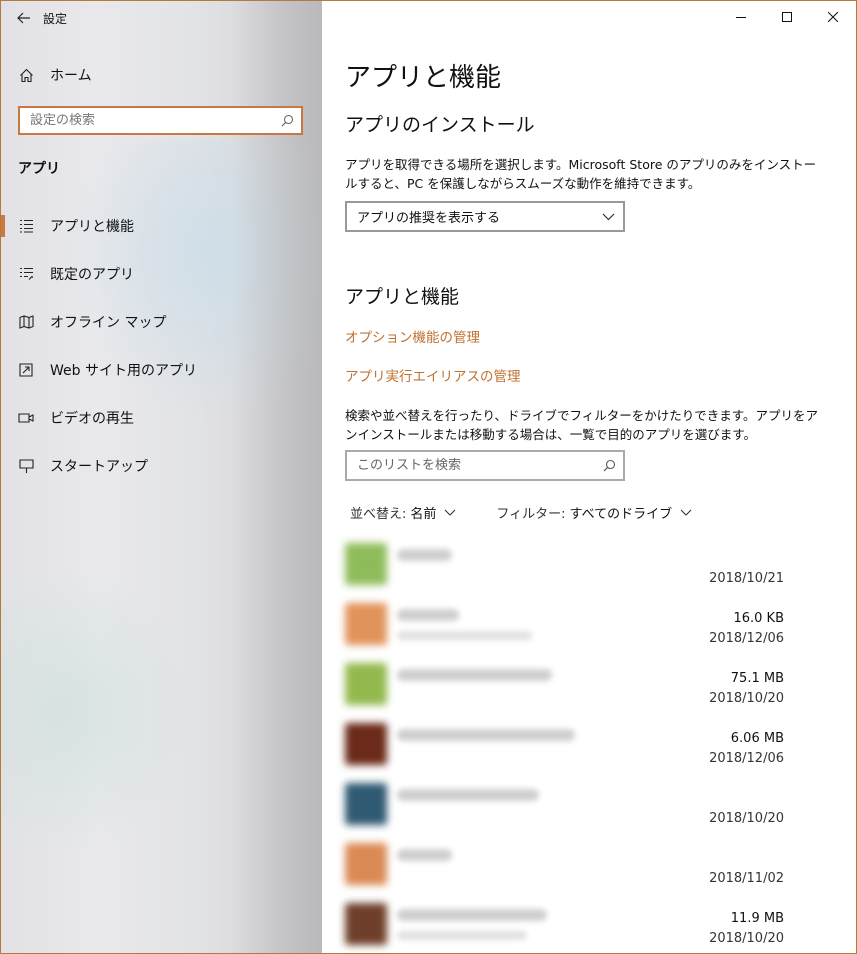 This screenshot has height=954, width=857. I want to click on maximize-button, so click(787, 17).